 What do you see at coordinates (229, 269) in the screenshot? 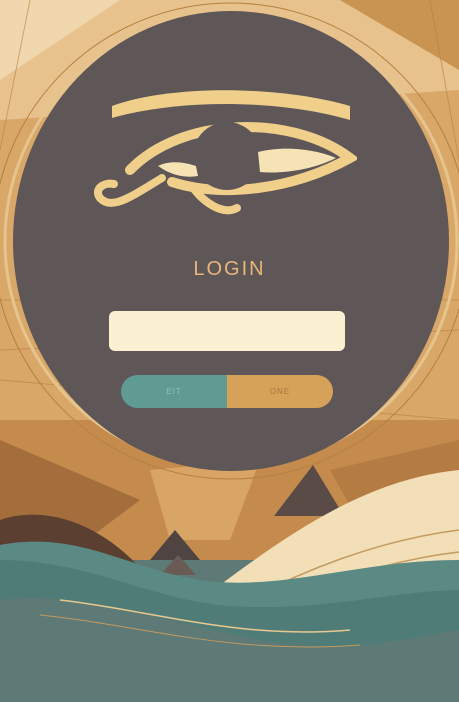
I see `login-title: LOGIN` at bounding box center [229, 269].